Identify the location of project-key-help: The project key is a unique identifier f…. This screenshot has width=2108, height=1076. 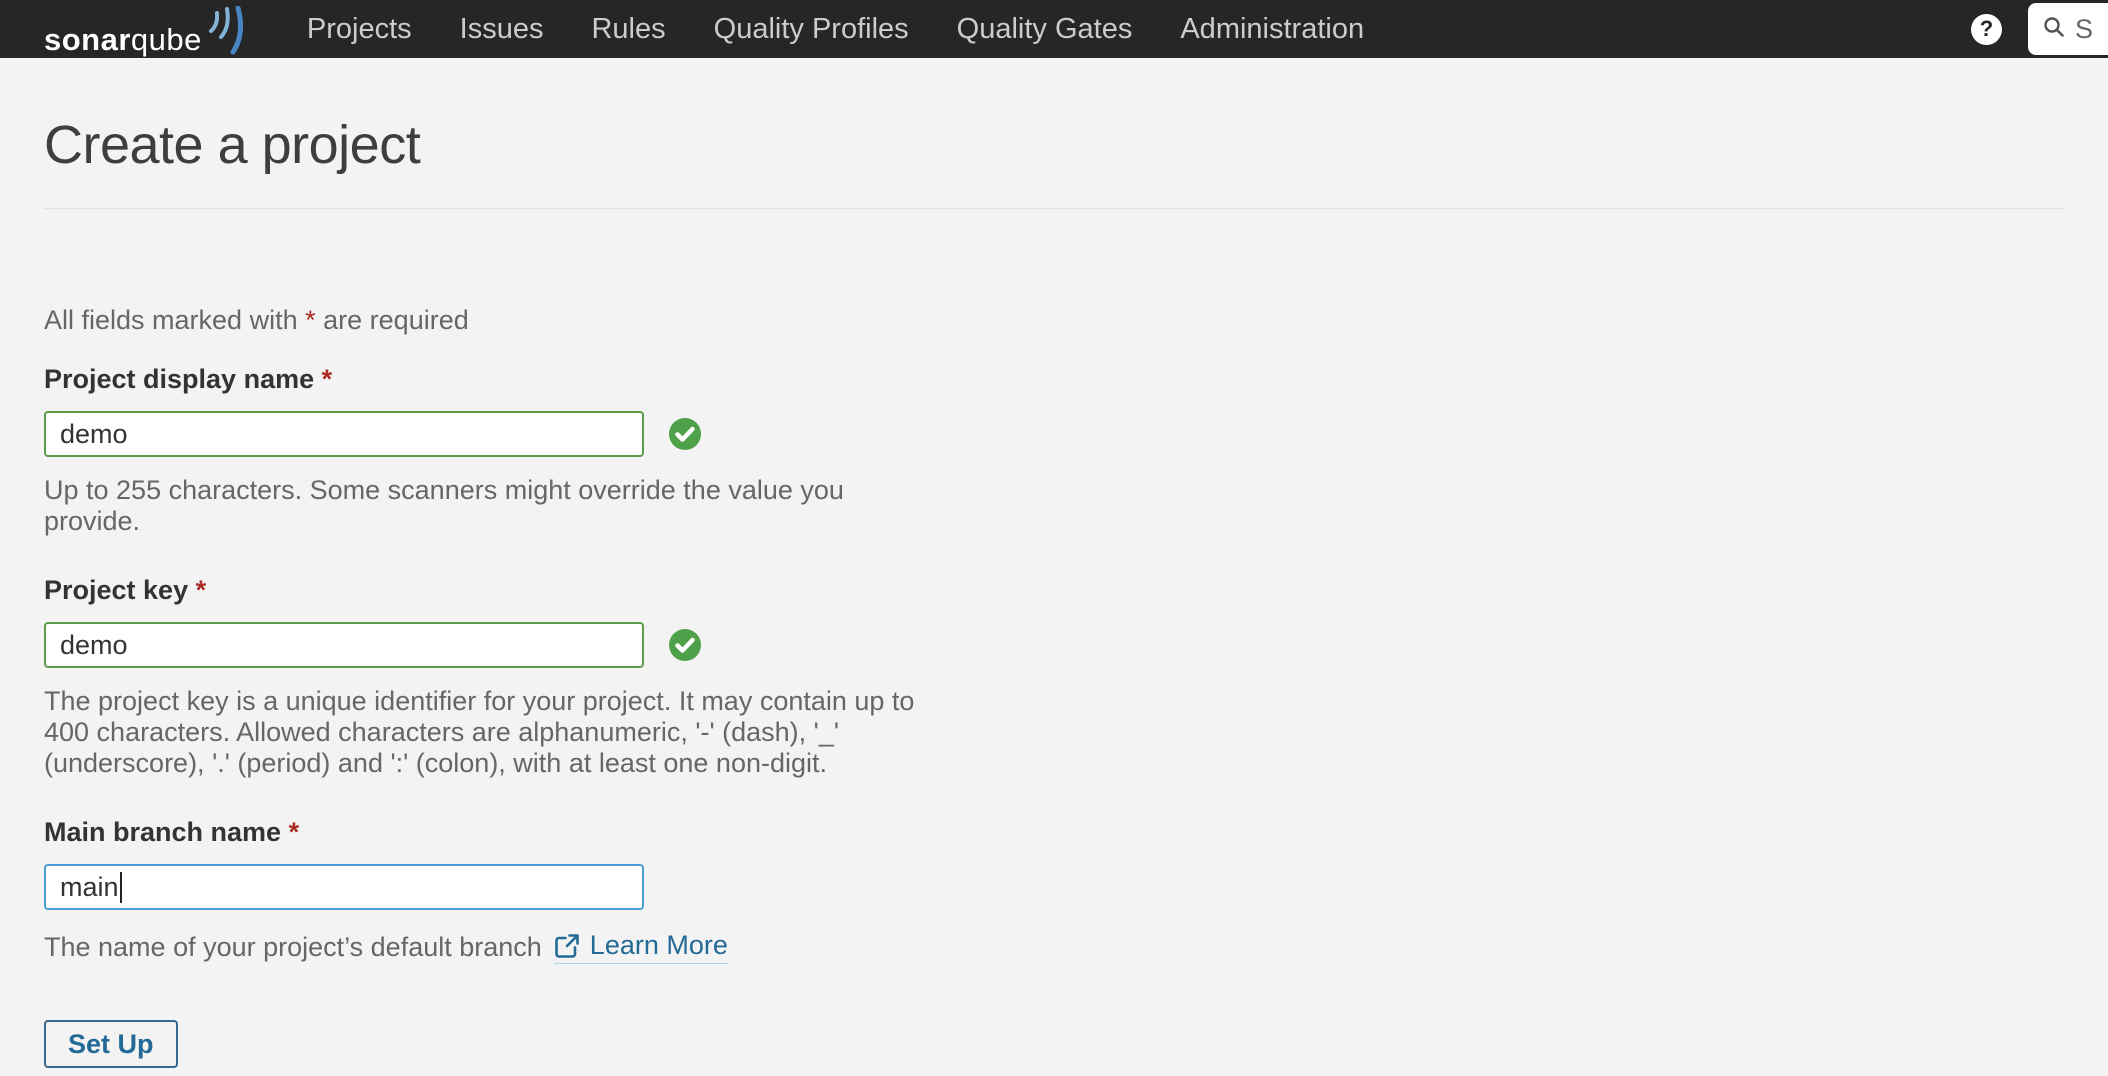
(1076, 732).